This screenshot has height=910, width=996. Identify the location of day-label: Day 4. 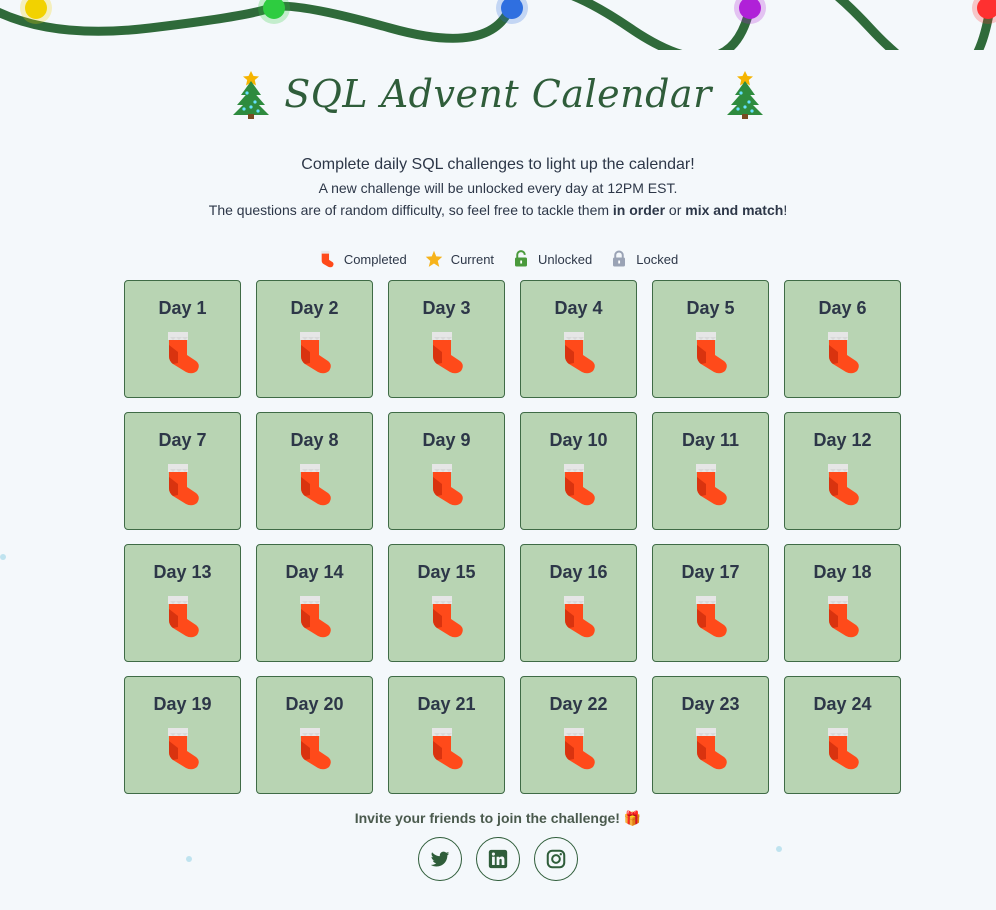
(578, 308).